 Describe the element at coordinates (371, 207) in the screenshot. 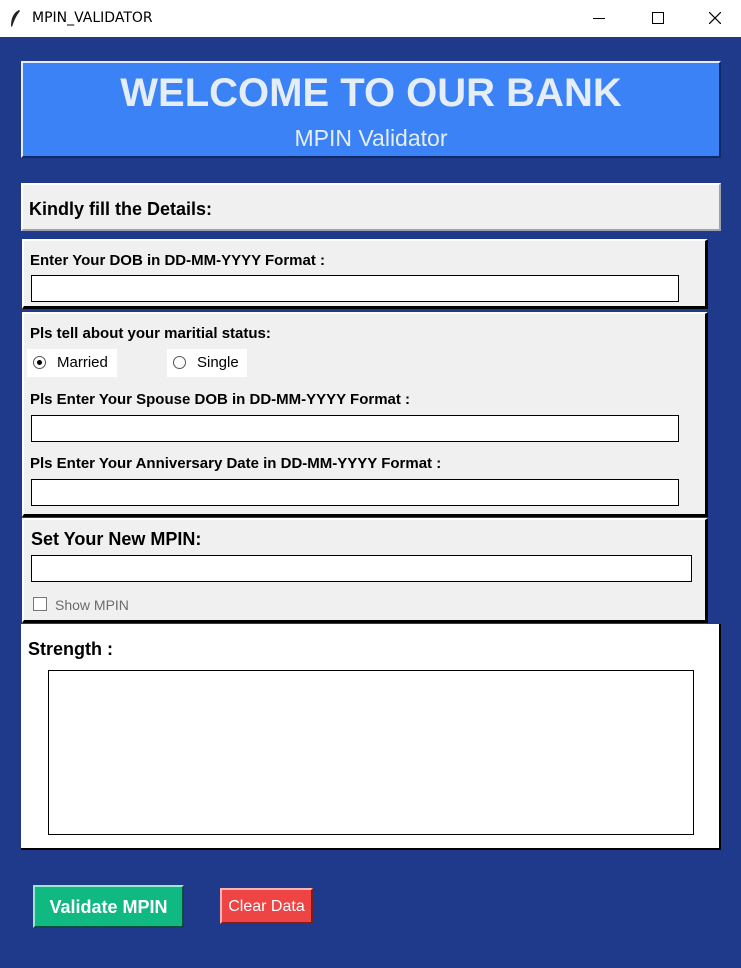

I see `instructions-bar: Kindly fill the Details:` at that location.